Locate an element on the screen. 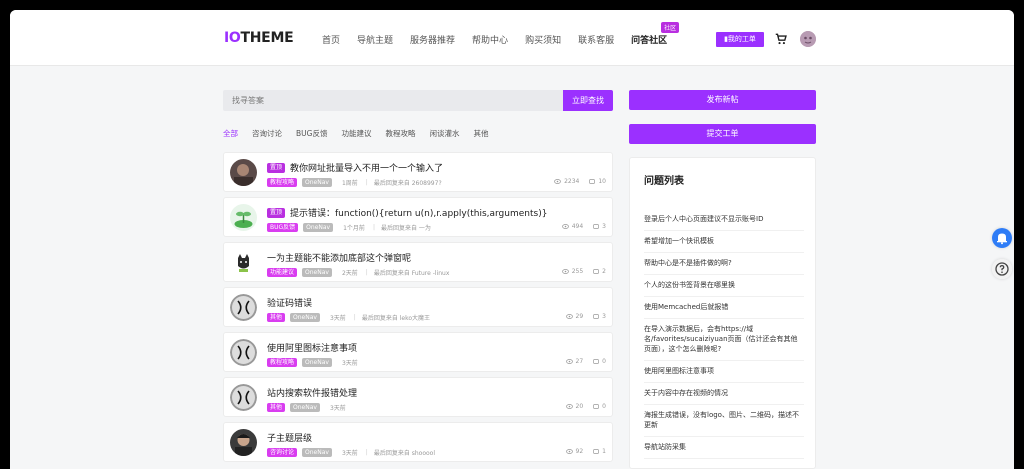 This screenshot has width=1024, height=469. tab-other: 其他 is located at coordinates (480, 133).